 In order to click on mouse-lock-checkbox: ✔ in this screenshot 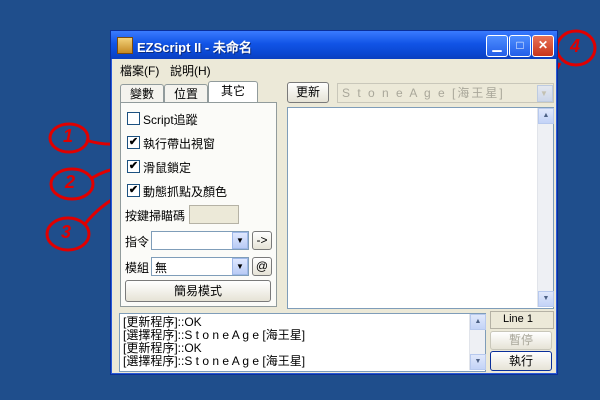, I will do `click(133, 166)`.